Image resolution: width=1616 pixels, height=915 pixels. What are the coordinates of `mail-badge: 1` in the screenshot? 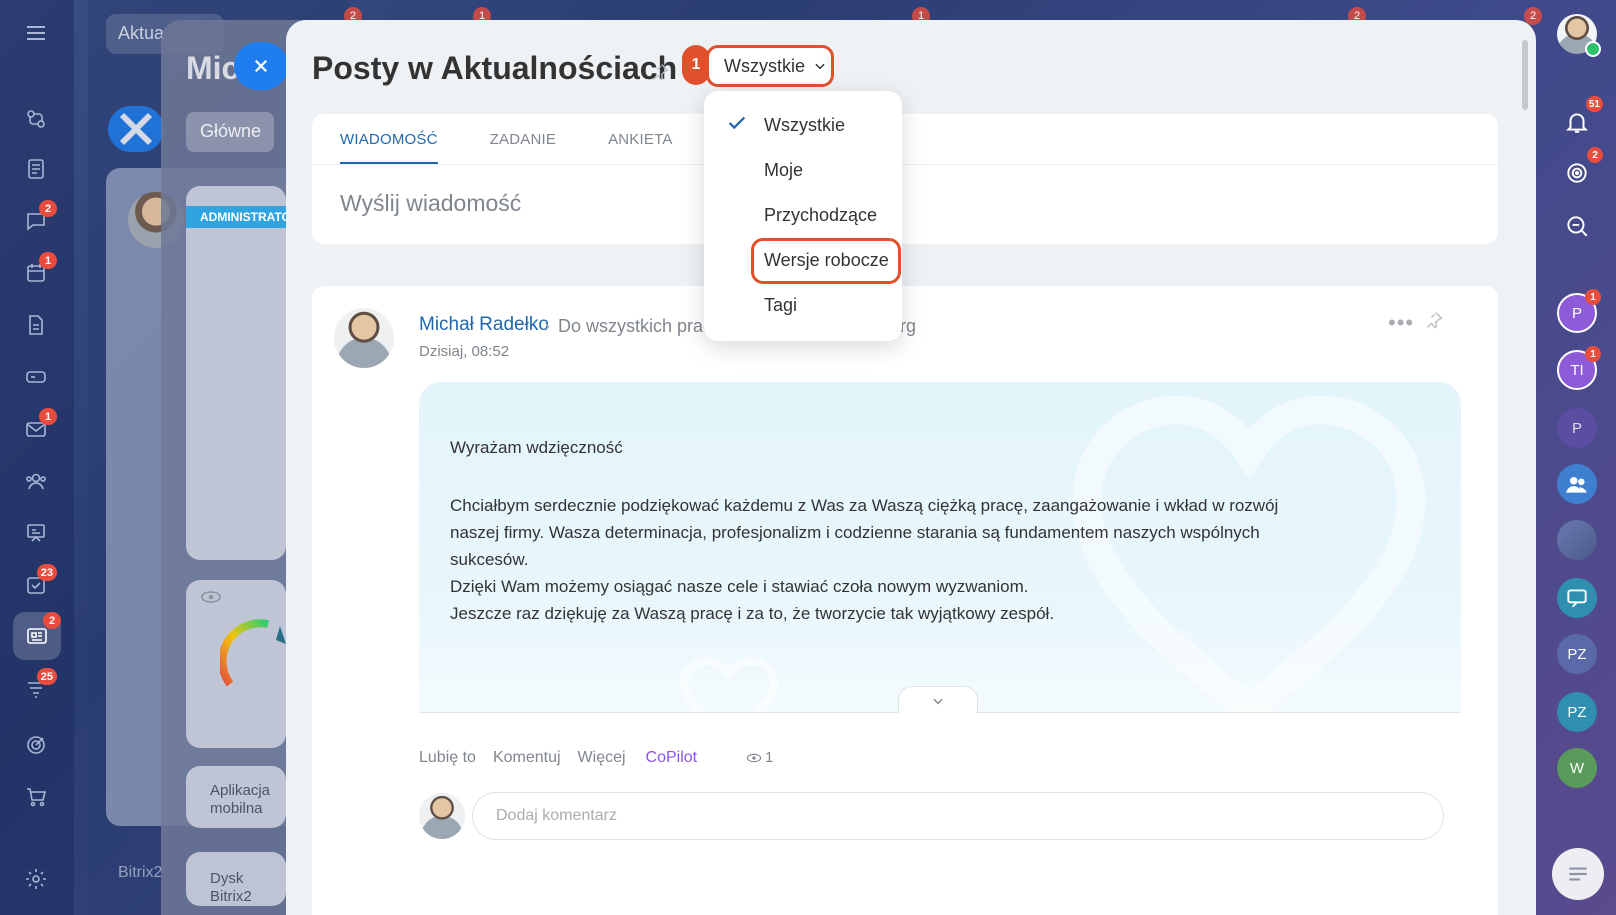 It's located at (48, 416).